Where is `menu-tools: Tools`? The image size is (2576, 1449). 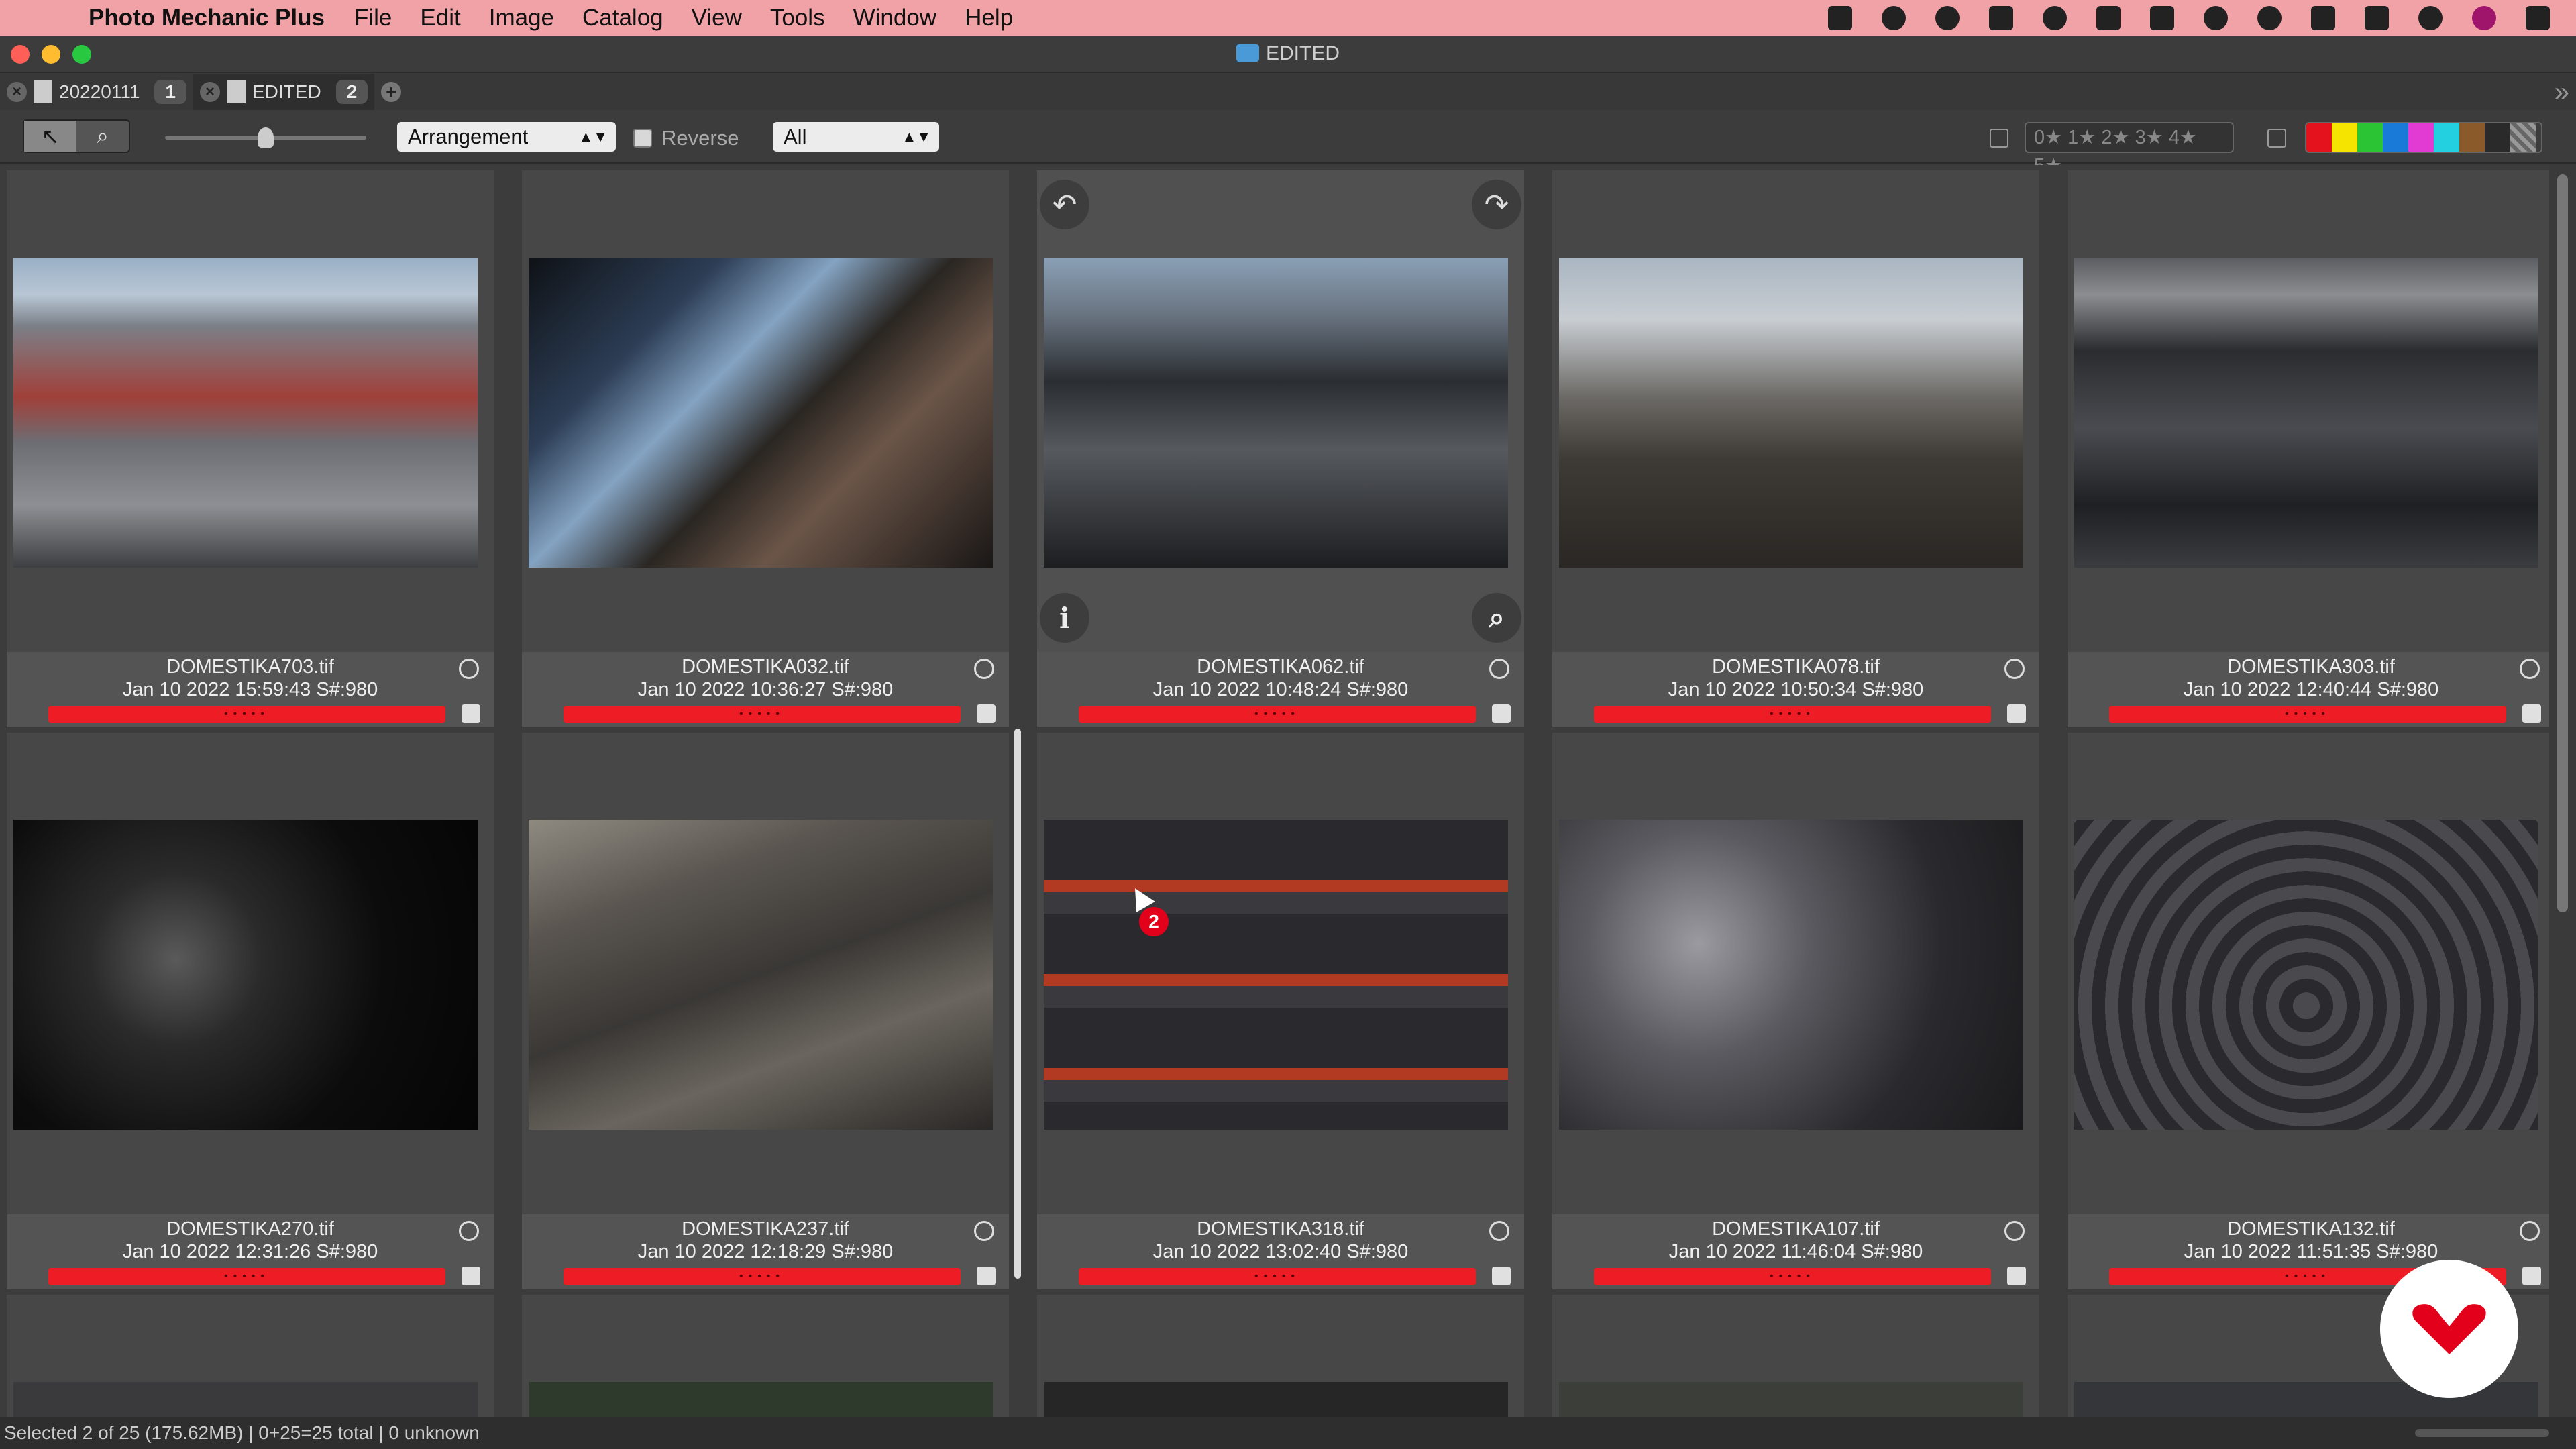
menu-tools: Tools is located at coordinates (797, 18).